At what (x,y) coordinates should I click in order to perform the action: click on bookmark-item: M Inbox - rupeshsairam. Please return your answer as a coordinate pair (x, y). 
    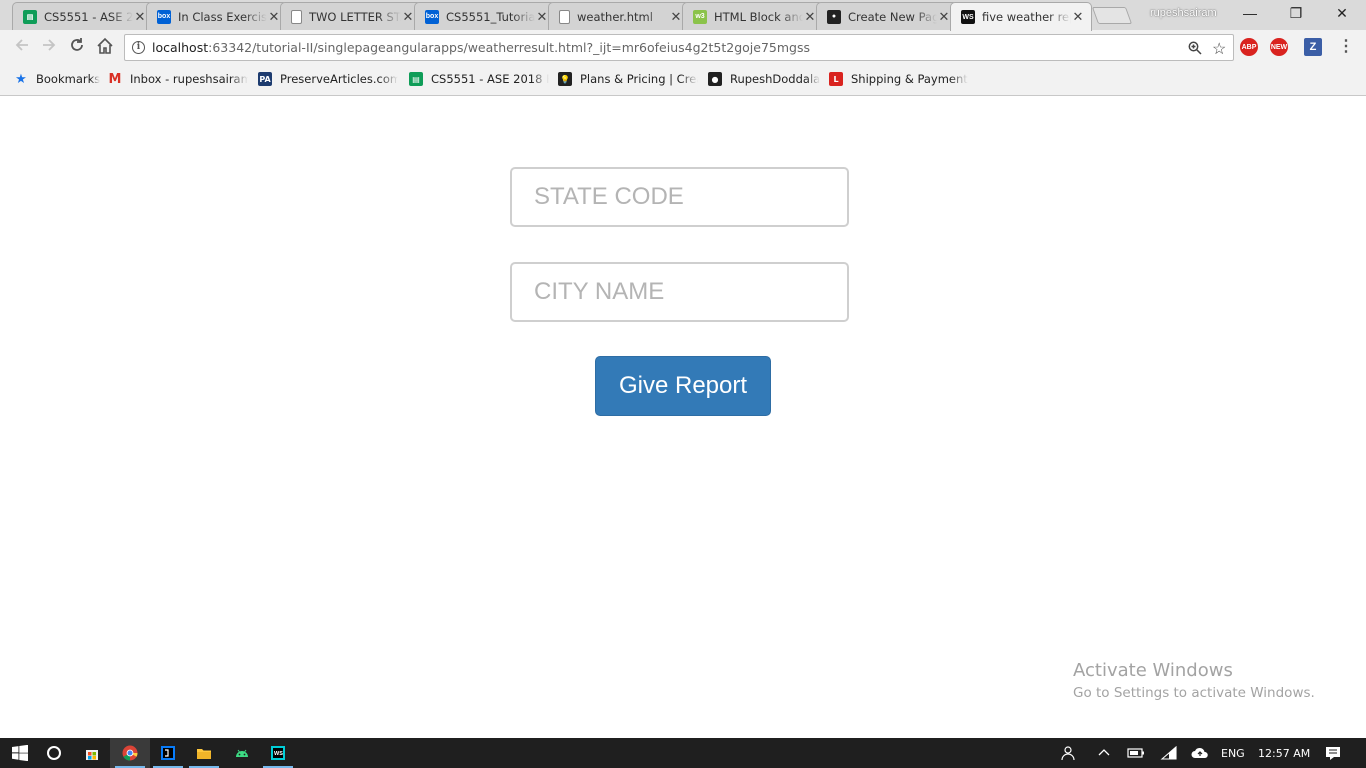
    Looking at the image, I should click on (178, 79).